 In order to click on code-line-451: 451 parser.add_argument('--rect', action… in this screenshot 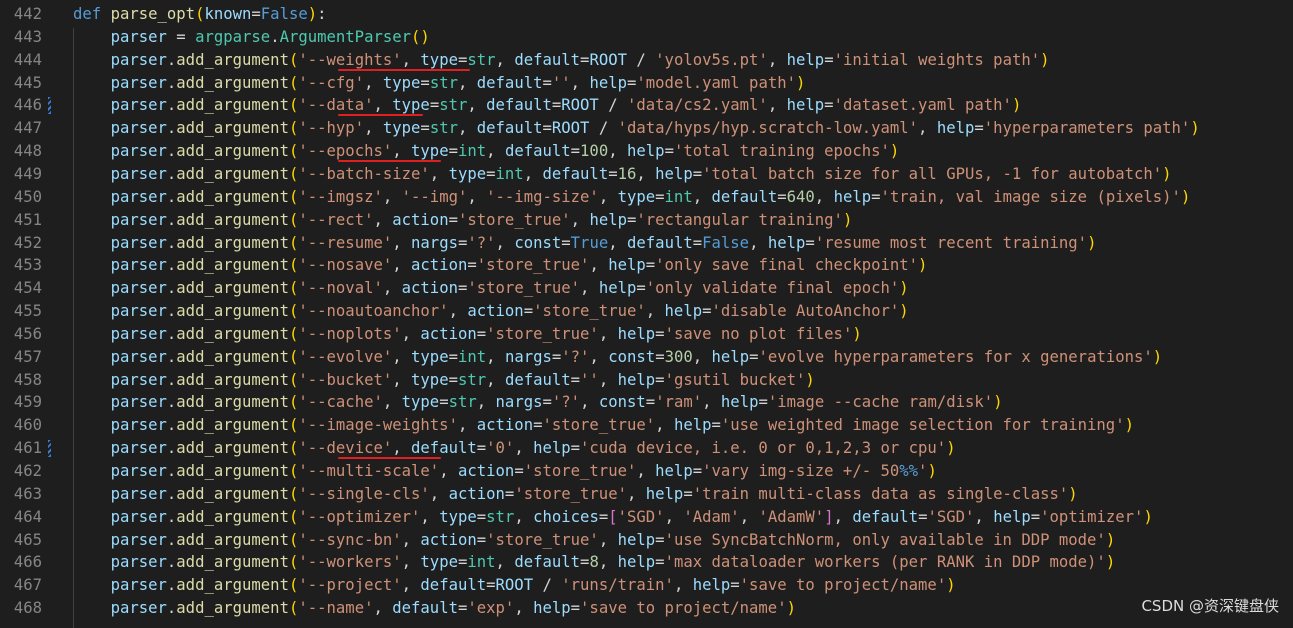, I will do `click(646, 220)`.